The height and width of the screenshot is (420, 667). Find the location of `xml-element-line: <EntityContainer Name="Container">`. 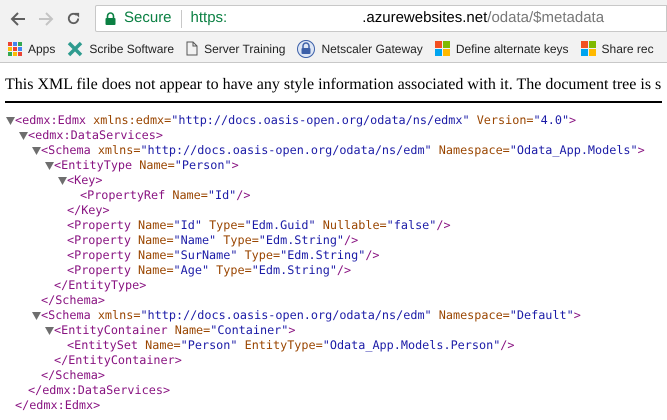

xml-element-line: <EntityContainer Name="Container"> is located at coordinates (175, 330).